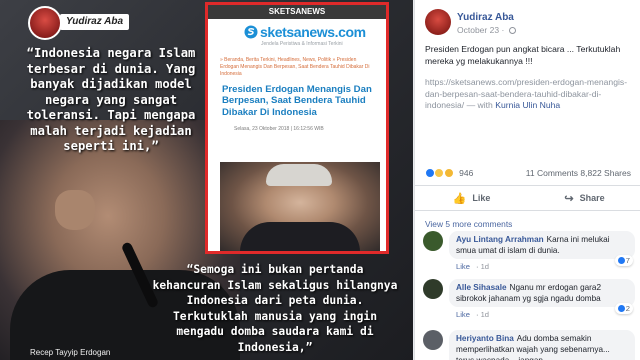 This screenshot has height=360, width=640. I want to click on author-avatar, so click(438, 22).